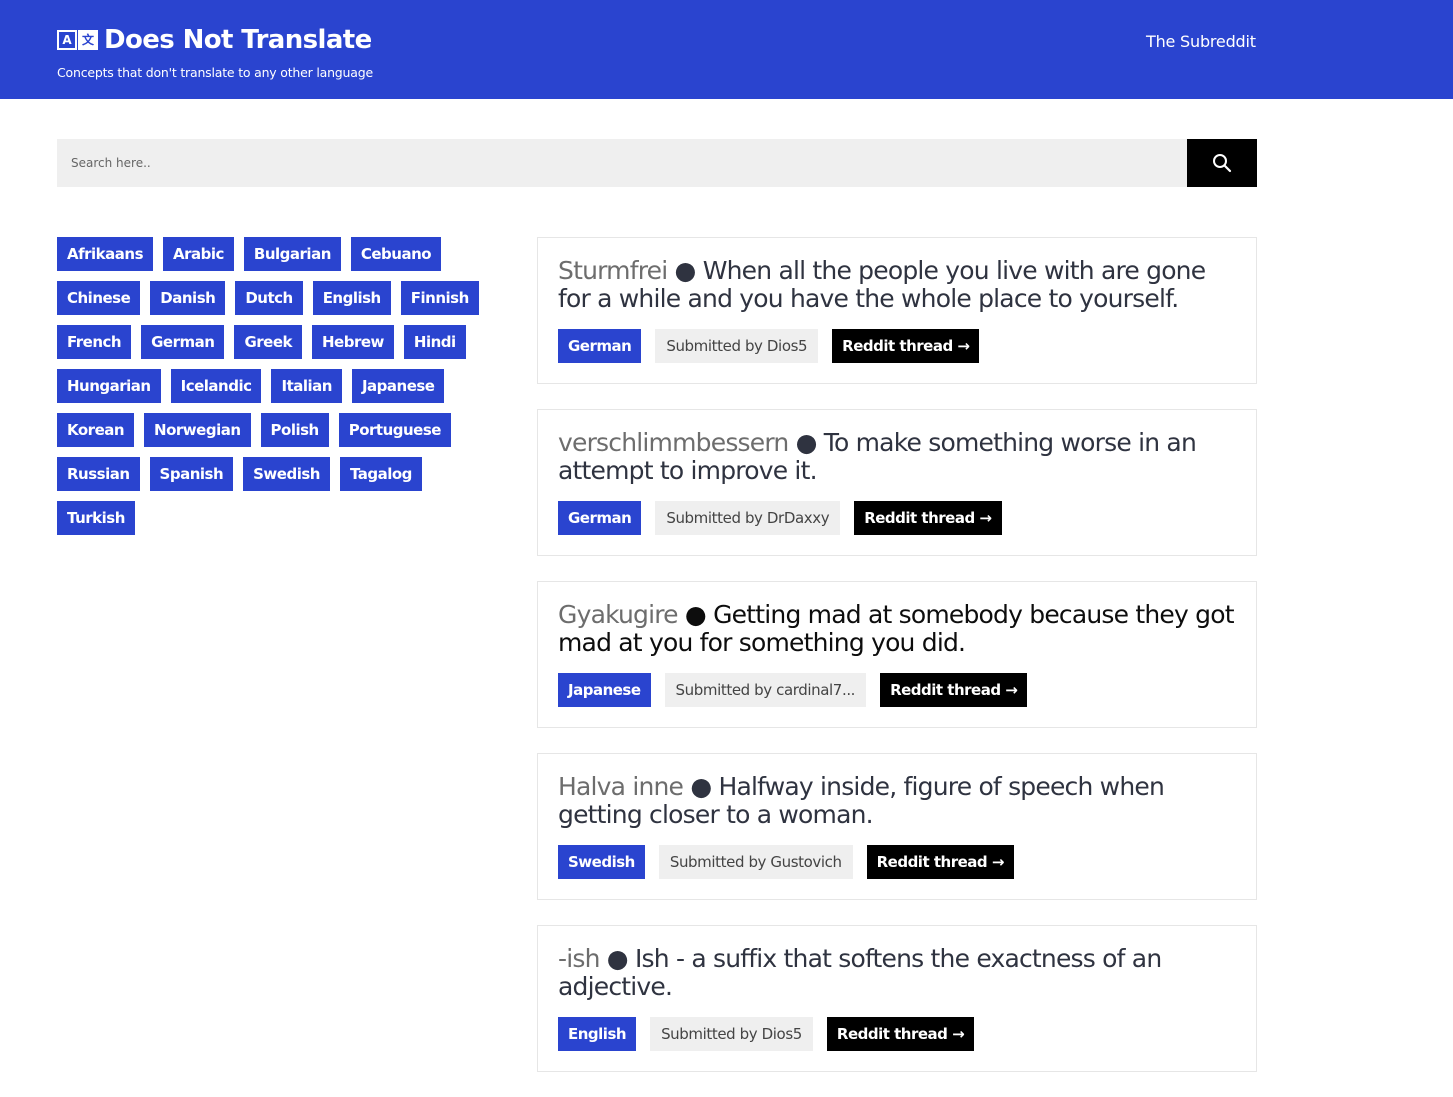 This screenshot has width=1453, height=1097. What do you see at coordinates (191, 474) in the screenshot?
I see `language-filter-spanish: Spanish` at bounding box center [191, 474].